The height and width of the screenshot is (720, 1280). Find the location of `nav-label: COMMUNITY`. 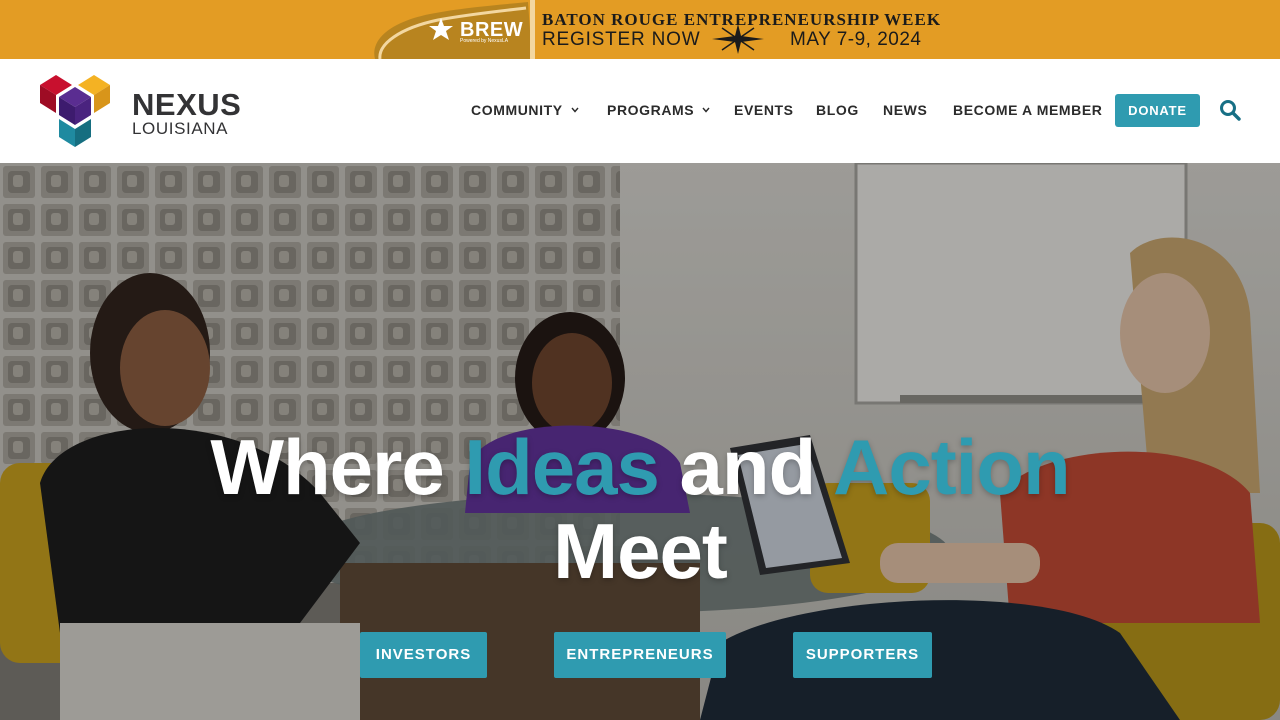

nav-label: COMMUNITY is located at coordinates (517, 110).